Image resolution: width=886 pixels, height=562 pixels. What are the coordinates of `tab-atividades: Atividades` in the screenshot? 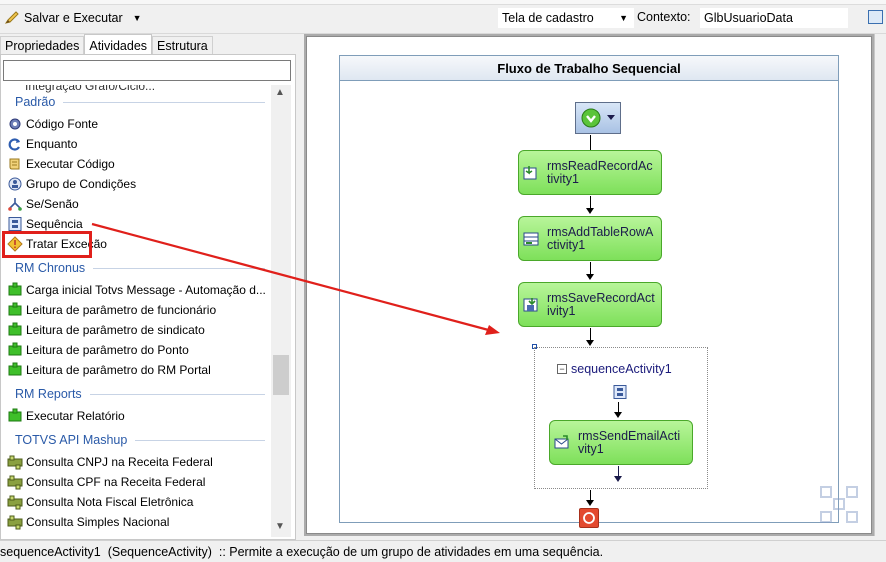 It's located at (118, 45).